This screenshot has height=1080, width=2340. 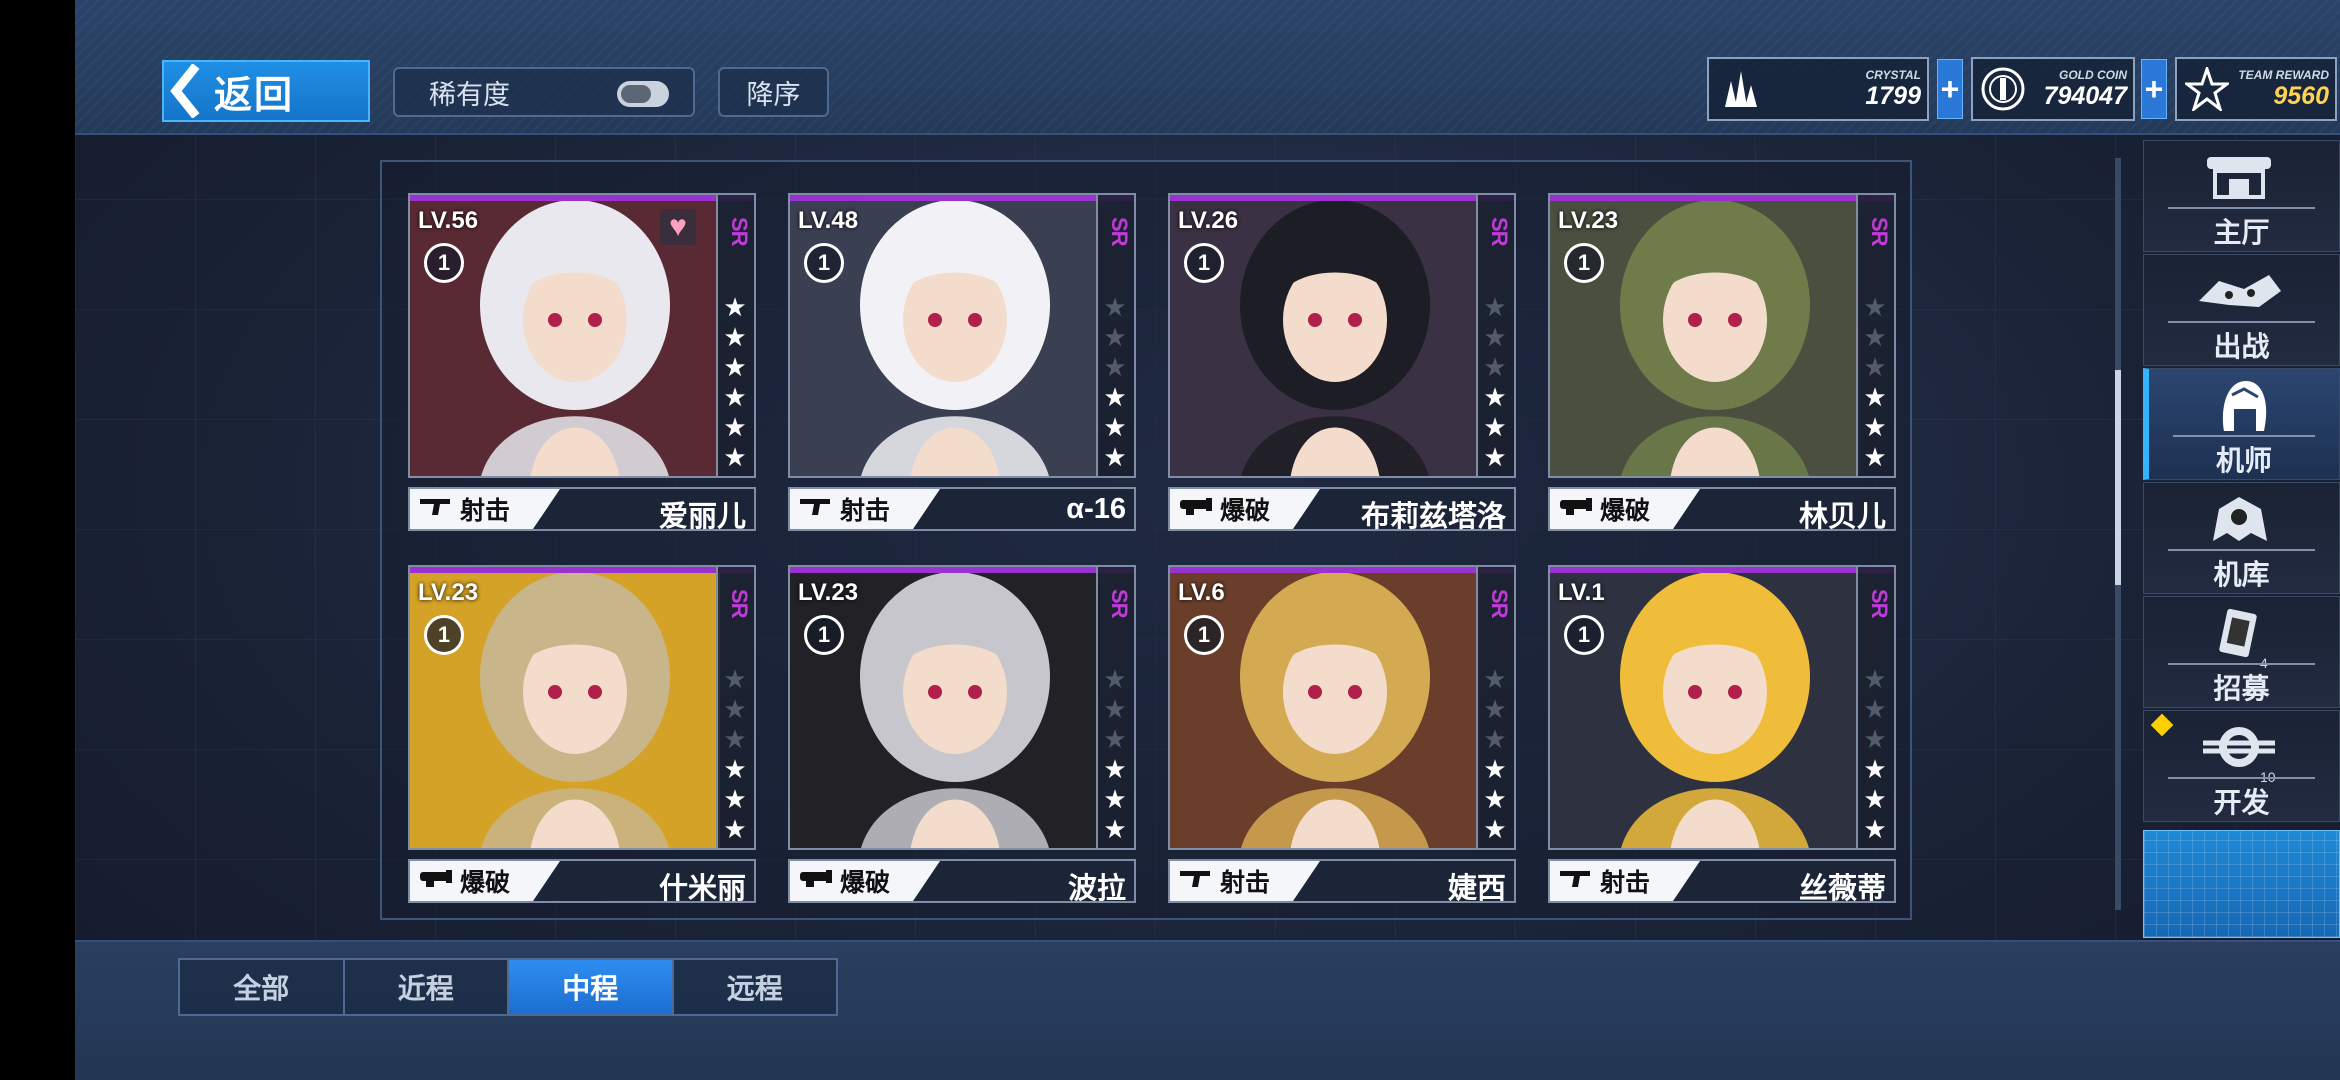 I want to click on pilot-card: LV.6 1 SR ★ ★ ★ ★ ★ ★ 射击 婕西, so click(x=1342, y=736).